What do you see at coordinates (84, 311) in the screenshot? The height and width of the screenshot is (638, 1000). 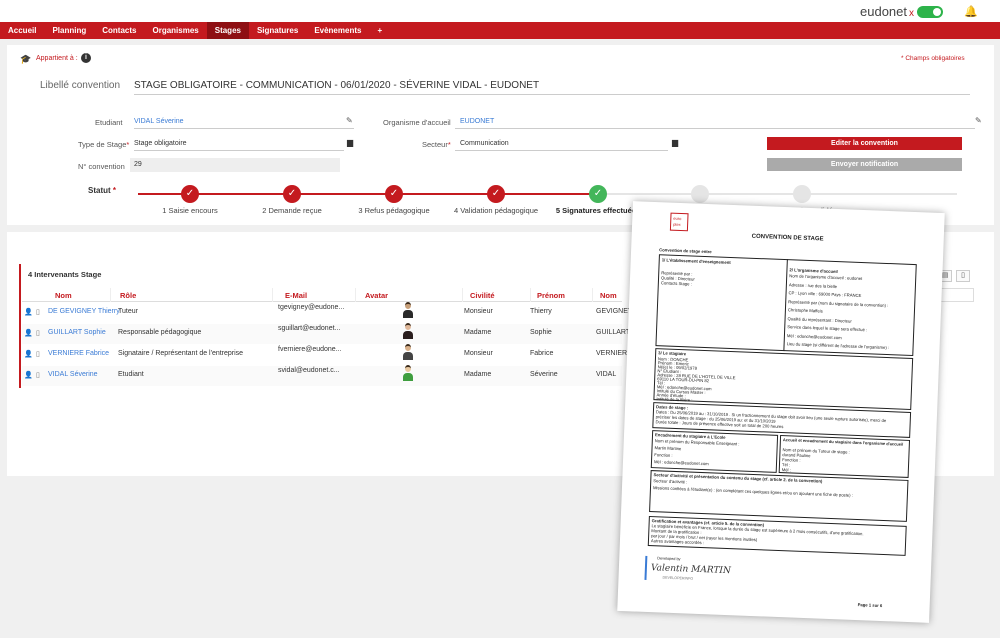 I see `row-name-link: DE GEVIGNEY Thierry` at bounding box center [84, 311].